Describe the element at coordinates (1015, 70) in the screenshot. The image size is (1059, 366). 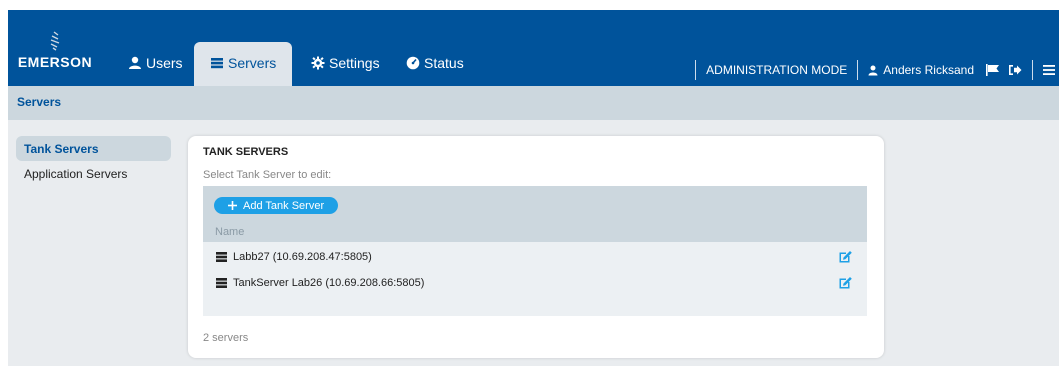
I see `sign-out-icon` at that location.